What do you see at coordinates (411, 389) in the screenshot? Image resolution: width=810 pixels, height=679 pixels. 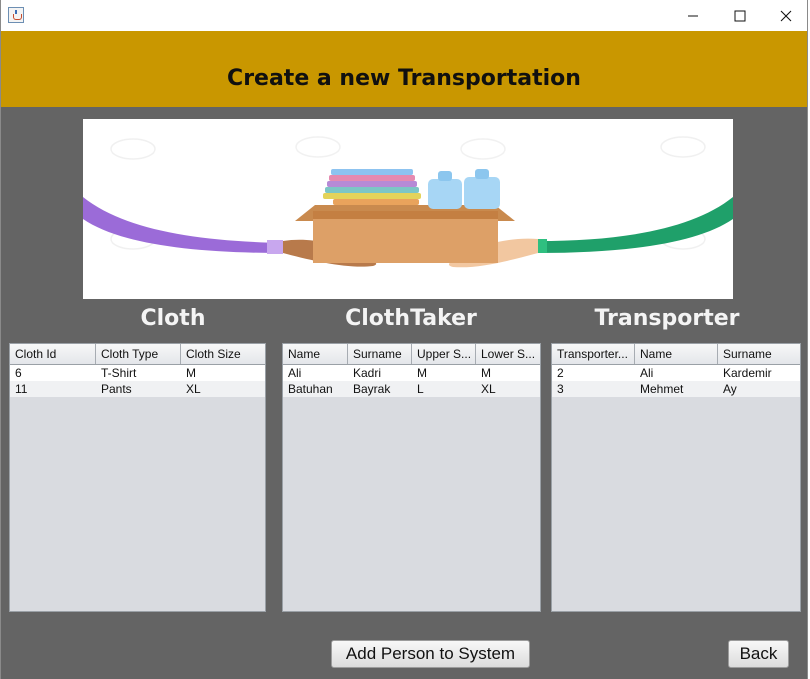 I see `table-row: Batuhan Bayrak L XL` at bounding box center [411, 389].